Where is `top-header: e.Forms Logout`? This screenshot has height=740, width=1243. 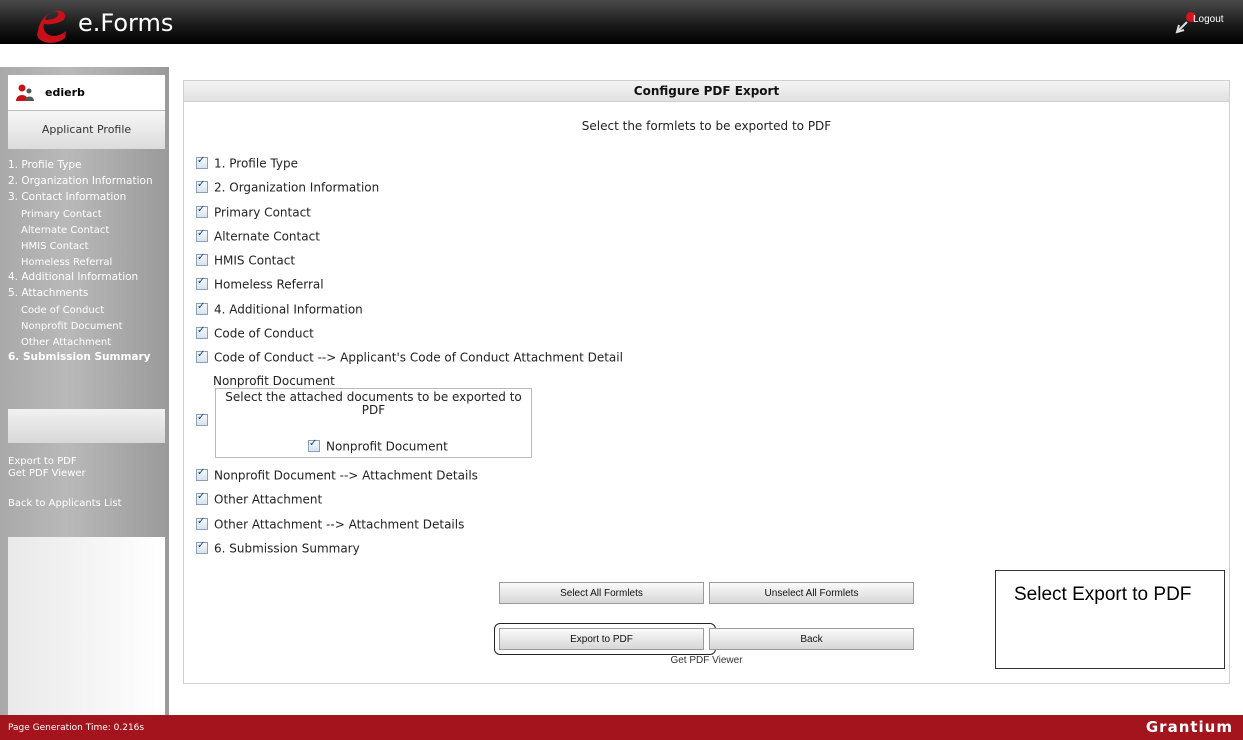 top-header: e.Forms Logout is located at coordinates (621, 22).